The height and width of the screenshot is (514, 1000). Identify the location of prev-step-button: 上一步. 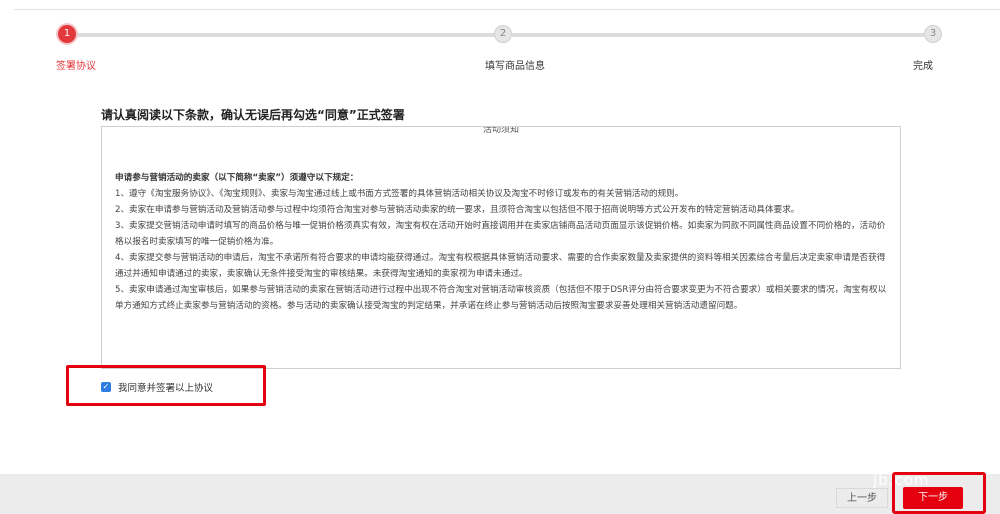
(862, 498).